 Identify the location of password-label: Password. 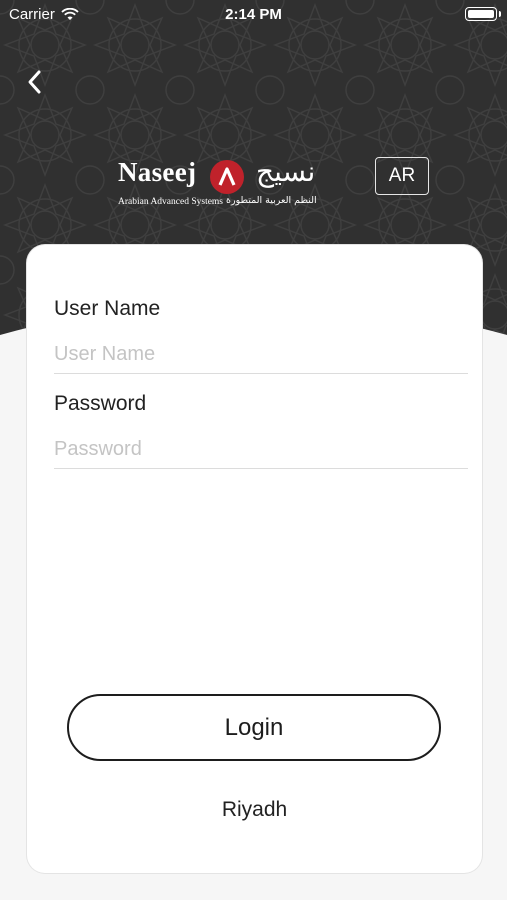
(100, 403).